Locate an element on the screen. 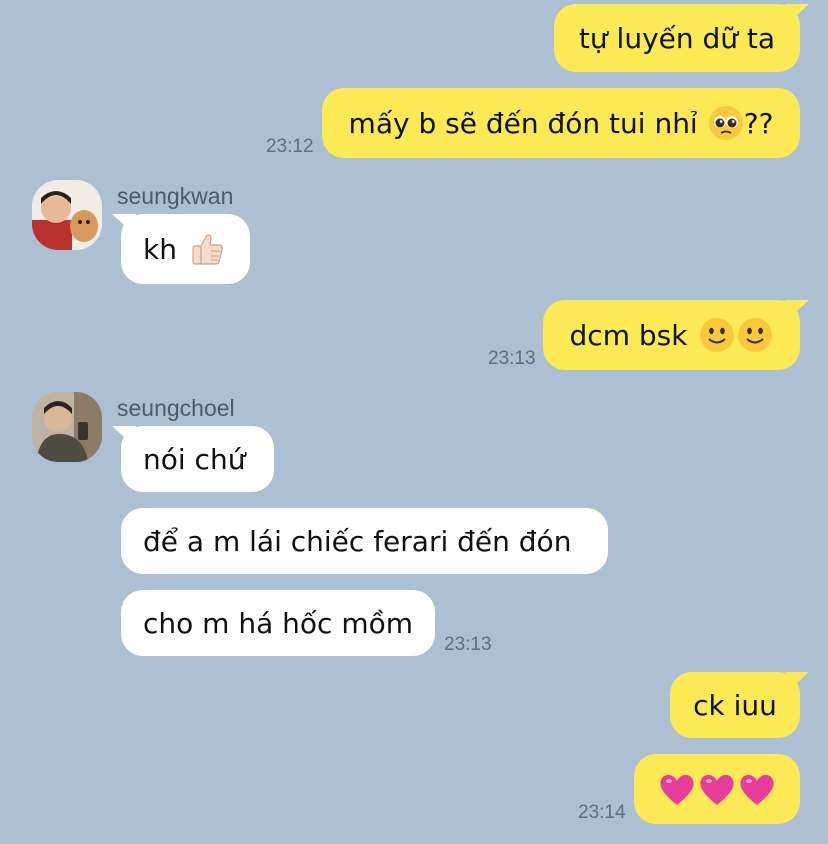 The width and height of the screenshot is (828, 844). pleading-face-icon is located at coordinates (725, 123).